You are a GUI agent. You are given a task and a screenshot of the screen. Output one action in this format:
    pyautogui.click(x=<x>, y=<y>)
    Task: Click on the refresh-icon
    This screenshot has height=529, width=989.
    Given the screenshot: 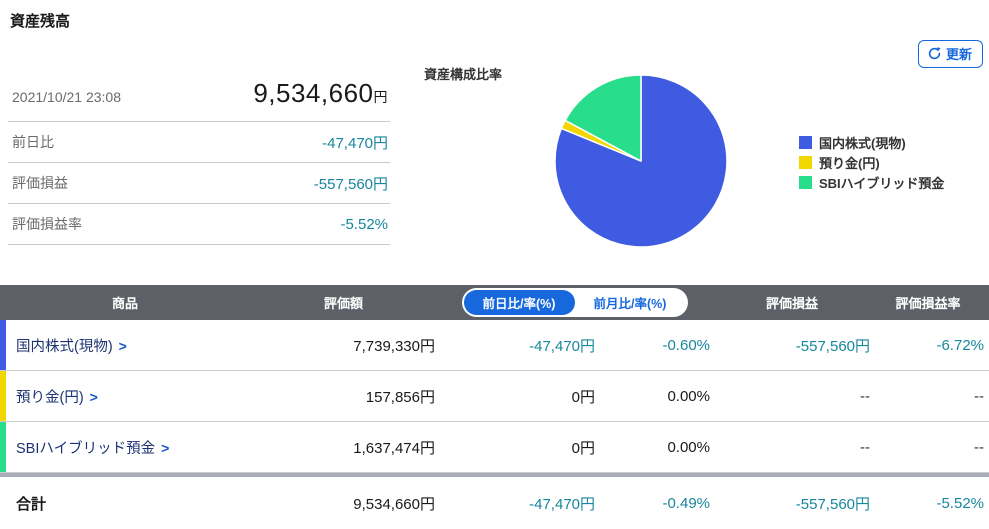 What is the action you would take?
    pyautogui.click(x=934, y=53)
    